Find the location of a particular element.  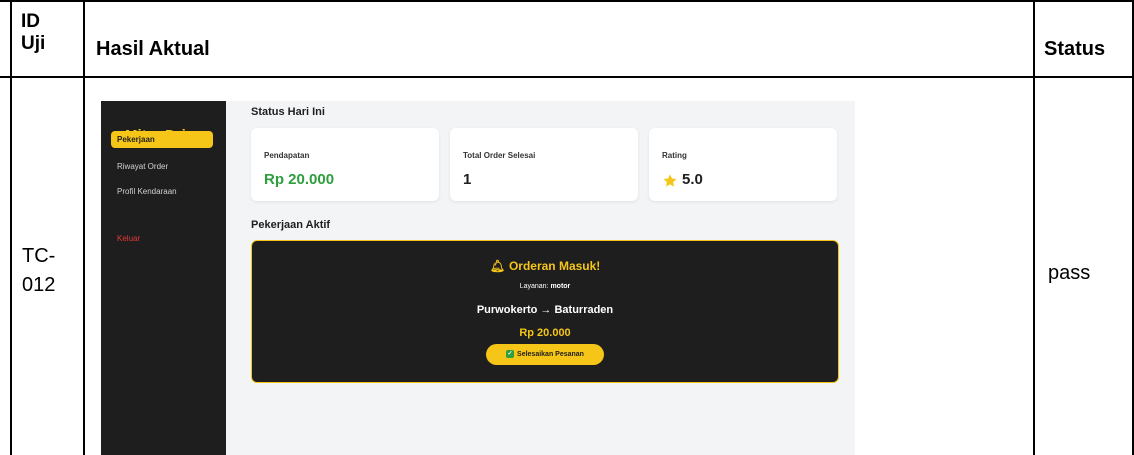

logout-link: Keluar is located at coordinates (125, 238).